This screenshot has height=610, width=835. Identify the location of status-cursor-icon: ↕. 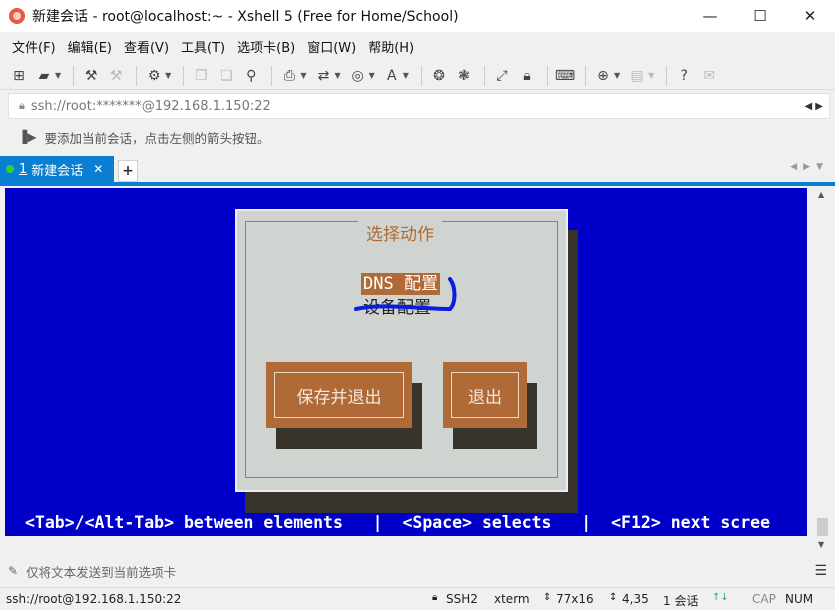
(613, 597).